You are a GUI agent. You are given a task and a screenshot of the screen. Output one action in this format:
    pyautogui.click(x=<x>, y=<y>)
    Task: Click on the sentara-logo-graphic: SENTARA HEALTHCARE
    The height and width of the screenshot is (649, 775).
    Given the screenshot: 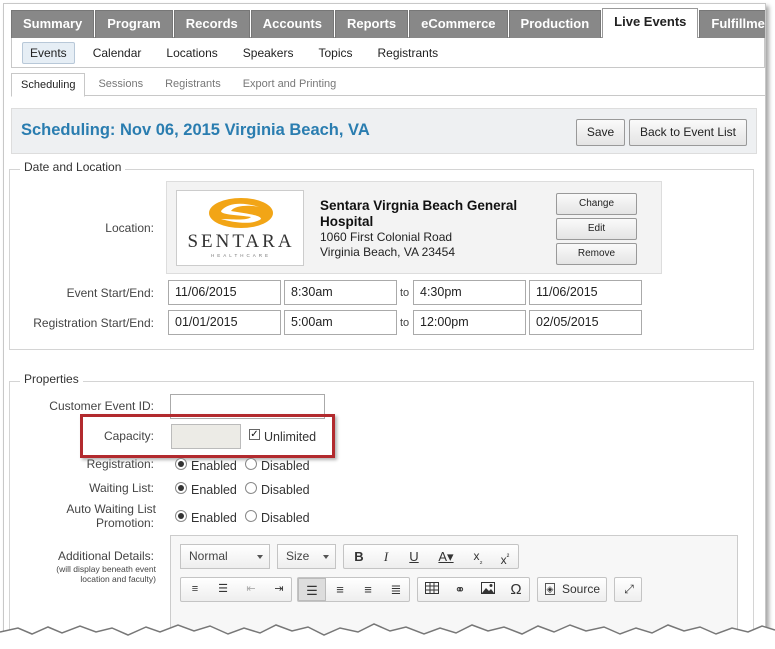 What is the action you would take?
    pyautogui.click(x=239, y=228)
    